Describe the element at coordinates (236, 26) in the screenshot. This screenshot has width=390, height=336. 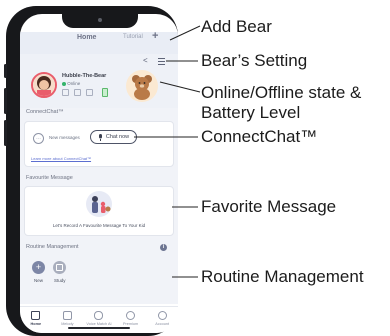
I see `callout-add-bear: Add Bear` at that location.